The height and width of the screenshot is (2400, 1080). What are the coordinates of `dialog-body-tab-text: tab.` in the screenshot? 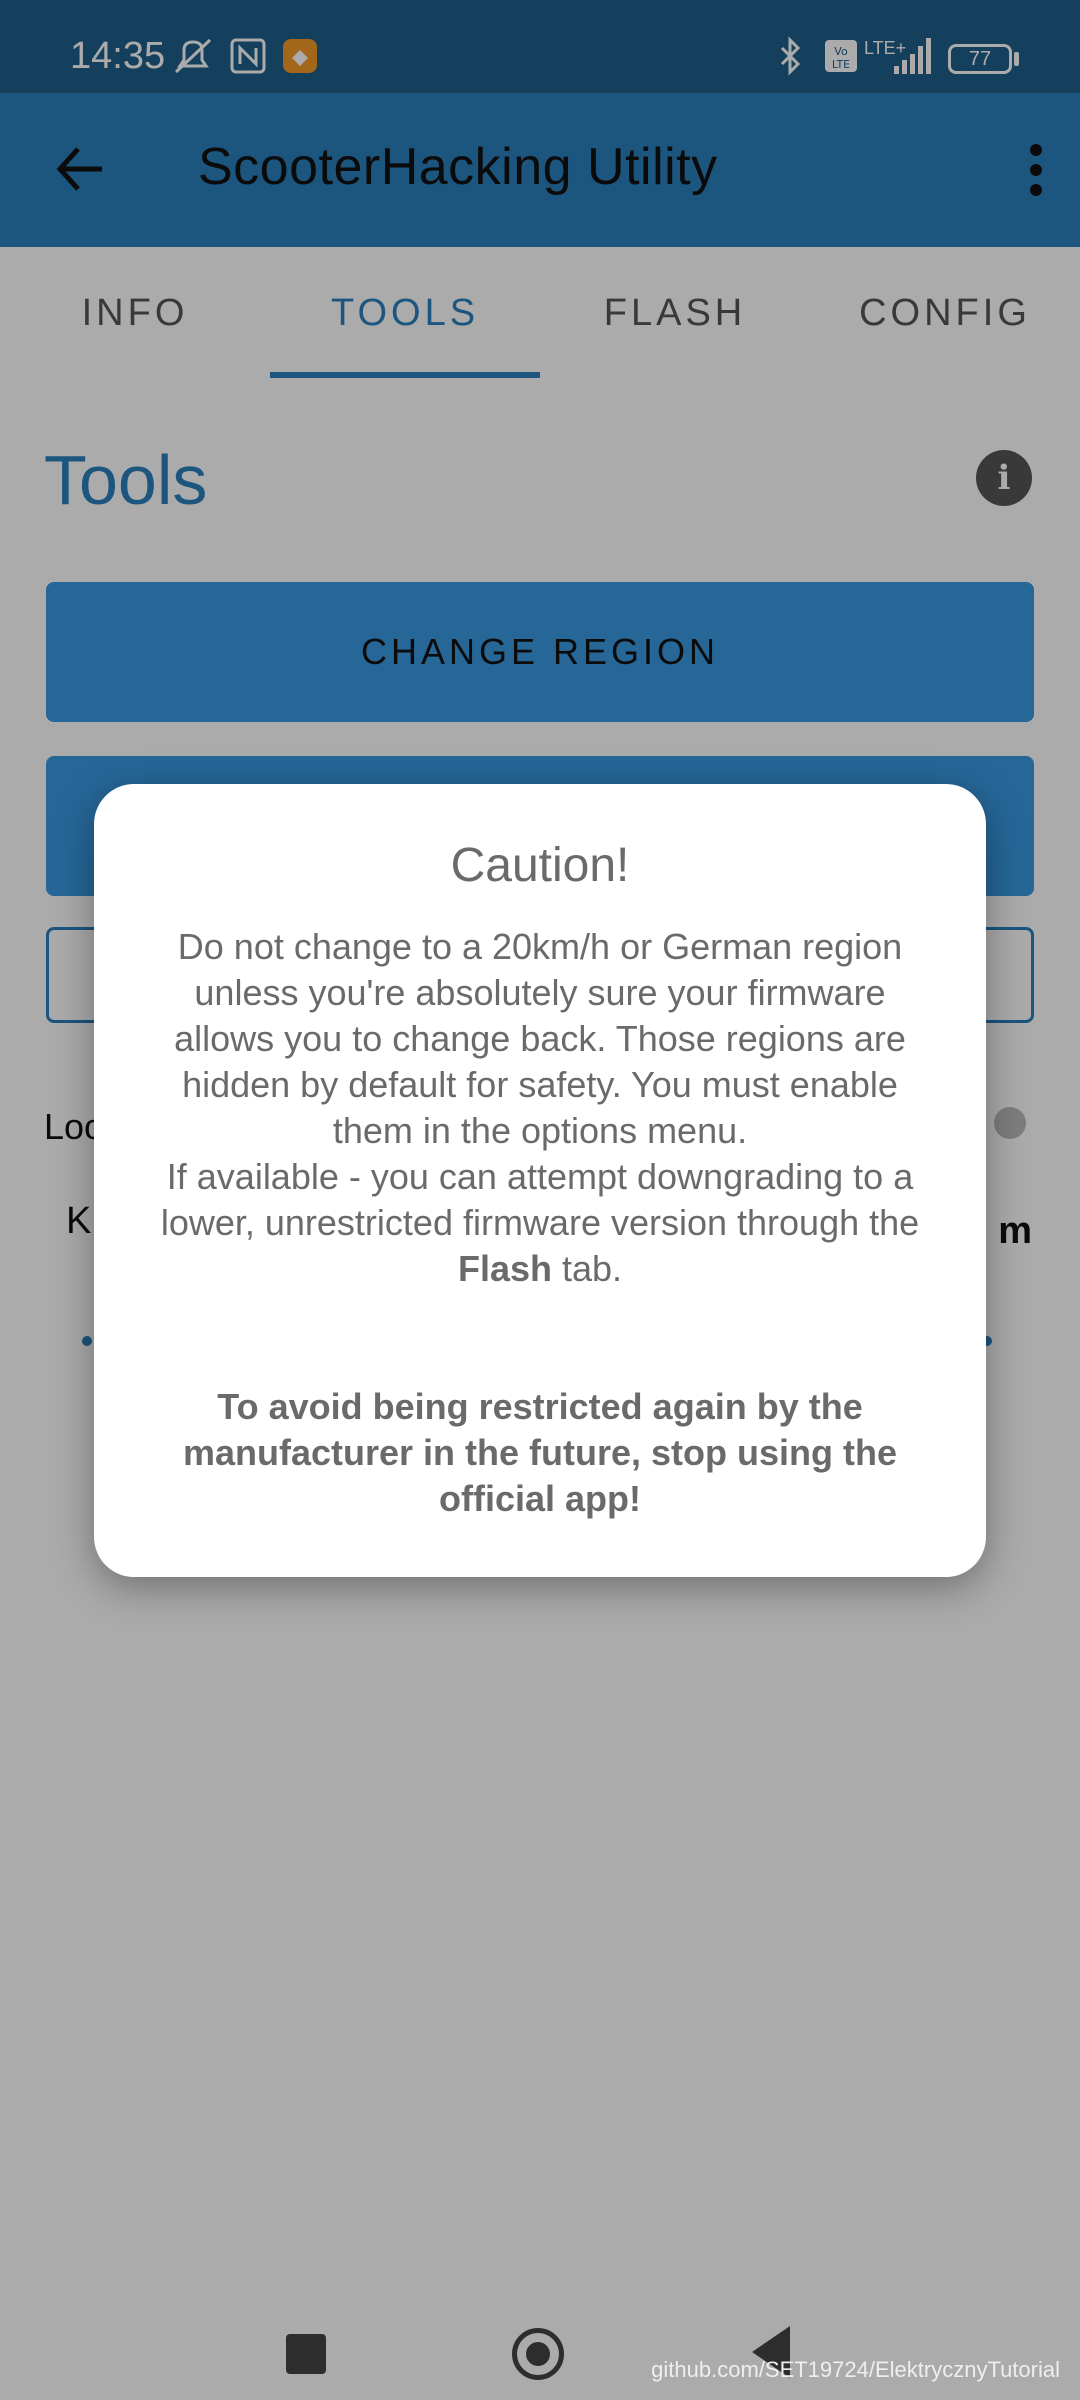 It's located at (587, 1268).